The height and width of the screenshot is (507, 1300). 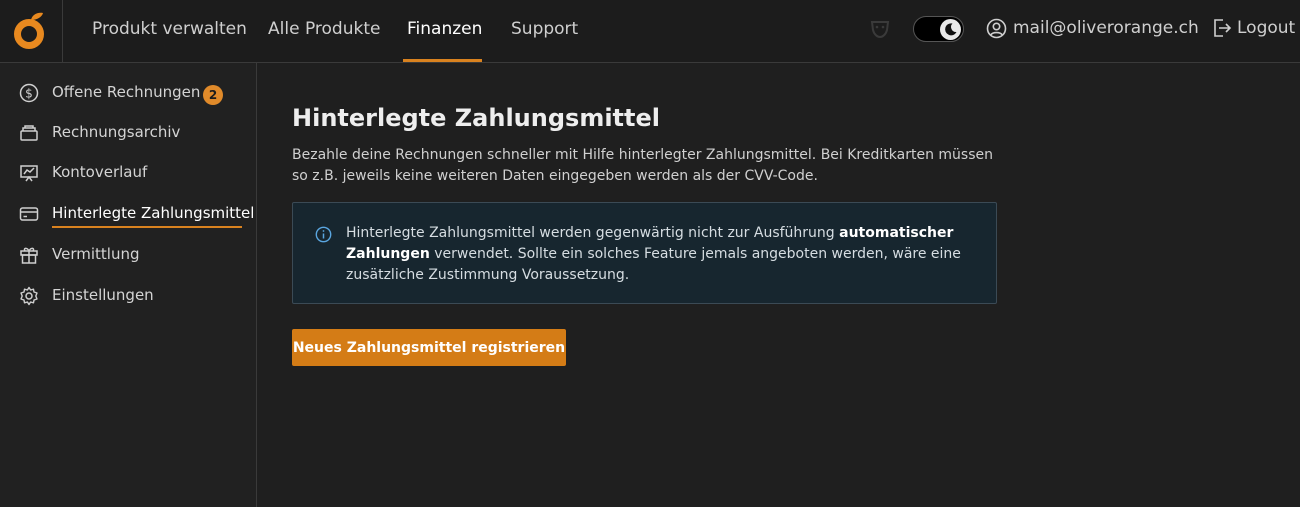 What do you see at coordinates (29, 255) in the screenshot?
I see `gift-icon` at bounding box center [29, 255].